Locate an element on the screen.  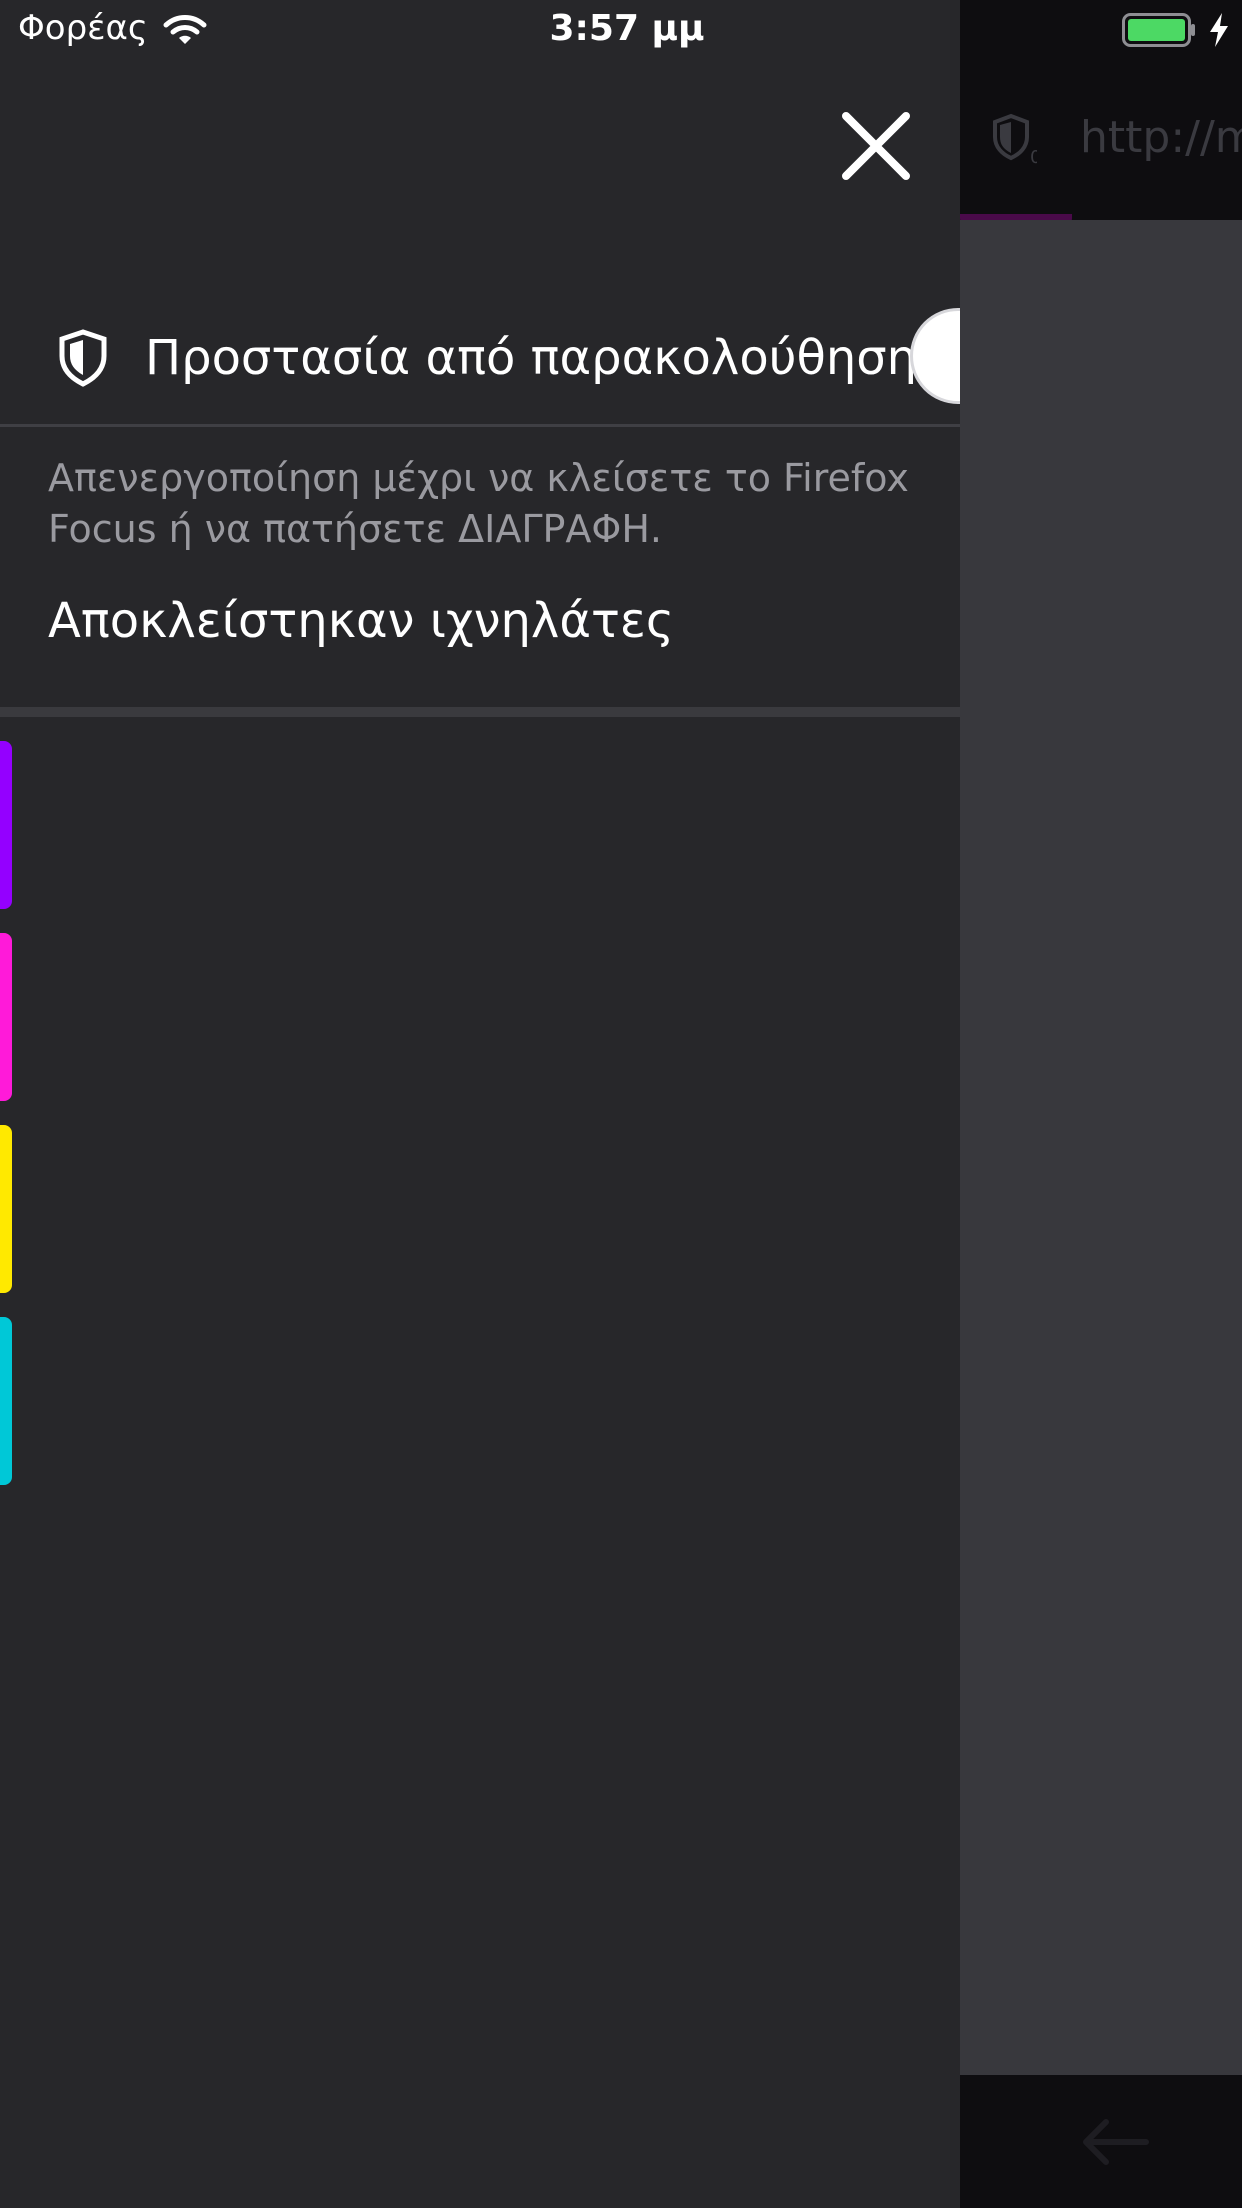
charging-bolt-icon is located at coordinates (1219, 30).